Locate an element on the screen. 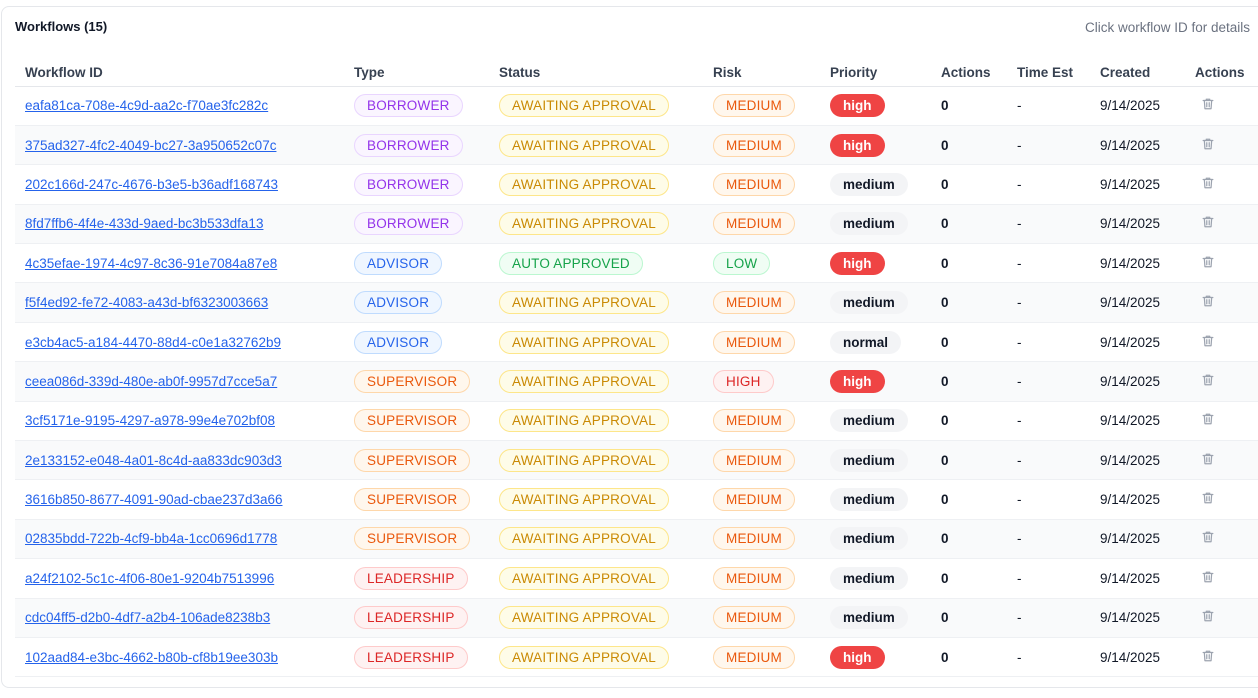 This screenshot has width=1258, height=698. workflow-id-link: 202c166d-247c-4676-b3e5-b36adf168743 is located at coordinates (151, 184).